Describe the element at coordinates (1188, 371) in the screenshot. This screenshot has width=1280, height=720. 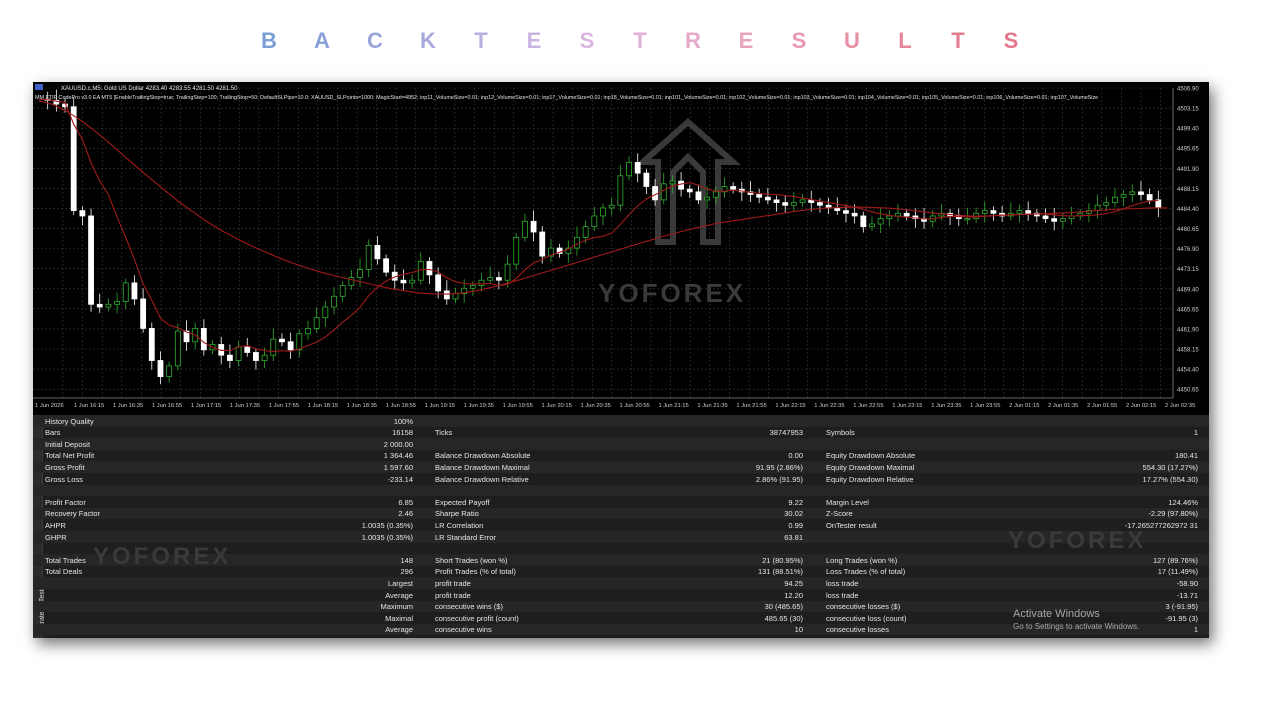
I see `price-axis-label: 4454.40` at that location.